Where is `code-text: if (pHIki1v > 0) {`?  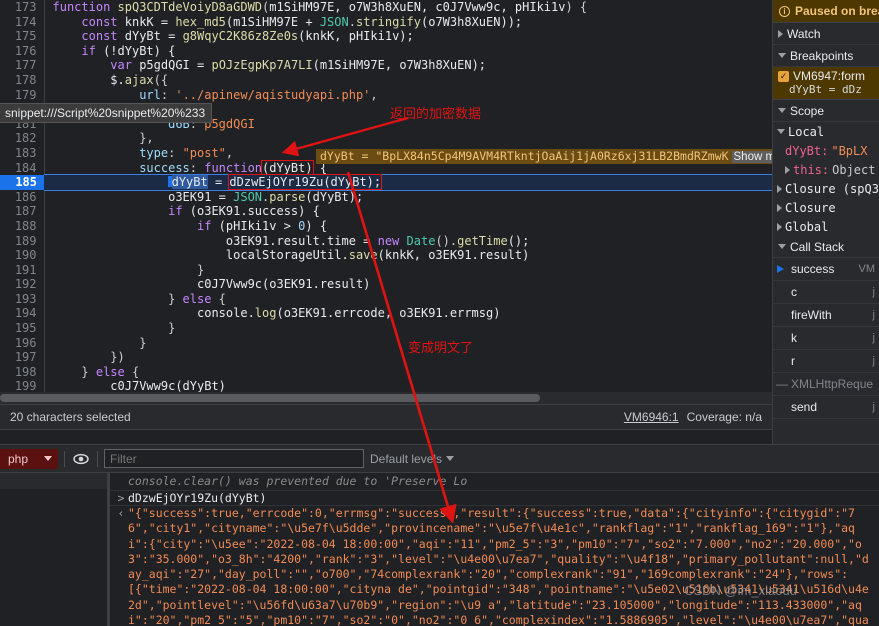 code-text: if (pHIki1v > 0) { is located at coordinates (408, 226).